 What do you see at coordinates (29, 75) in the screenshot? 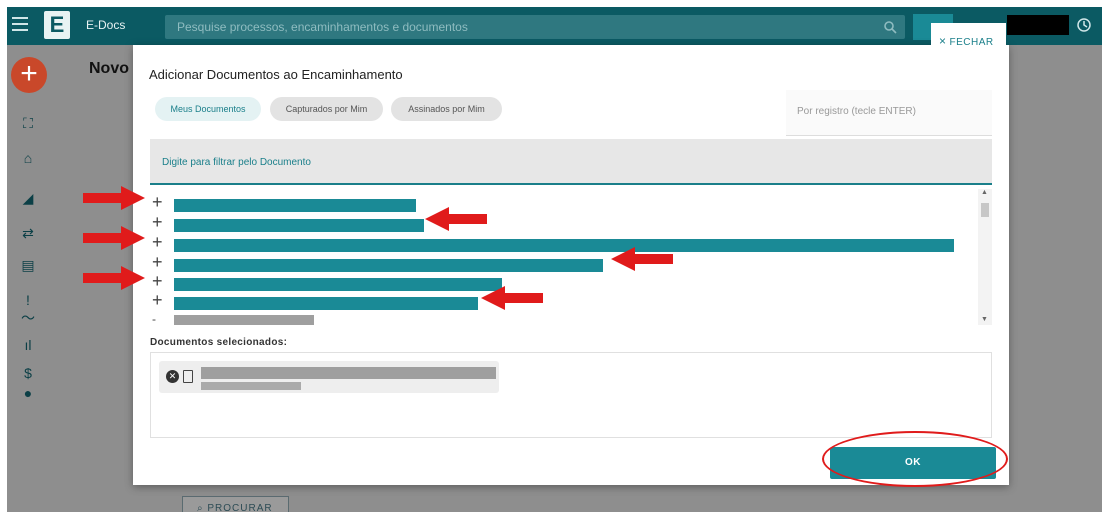
I see `add-fab-button: +` at bounding box center [29, 75].